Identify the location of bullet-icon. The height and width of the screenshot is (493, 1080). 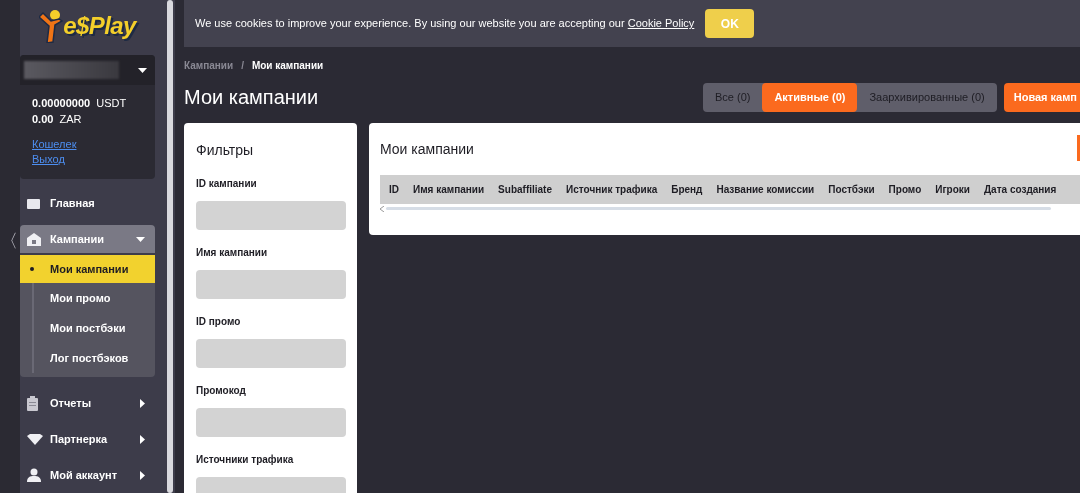
(32, 269).